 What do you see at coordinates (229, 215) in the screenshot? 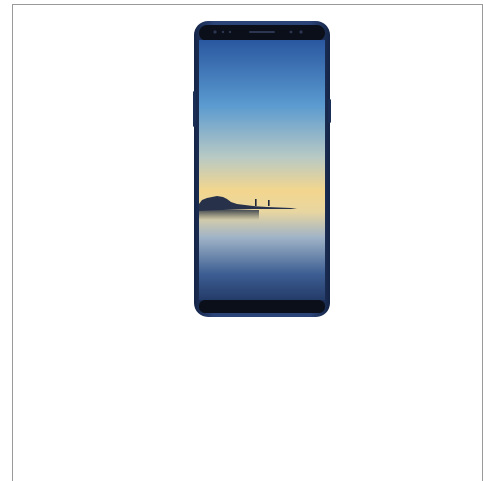
I see `island-reflection` at bounding box center [229, 215].